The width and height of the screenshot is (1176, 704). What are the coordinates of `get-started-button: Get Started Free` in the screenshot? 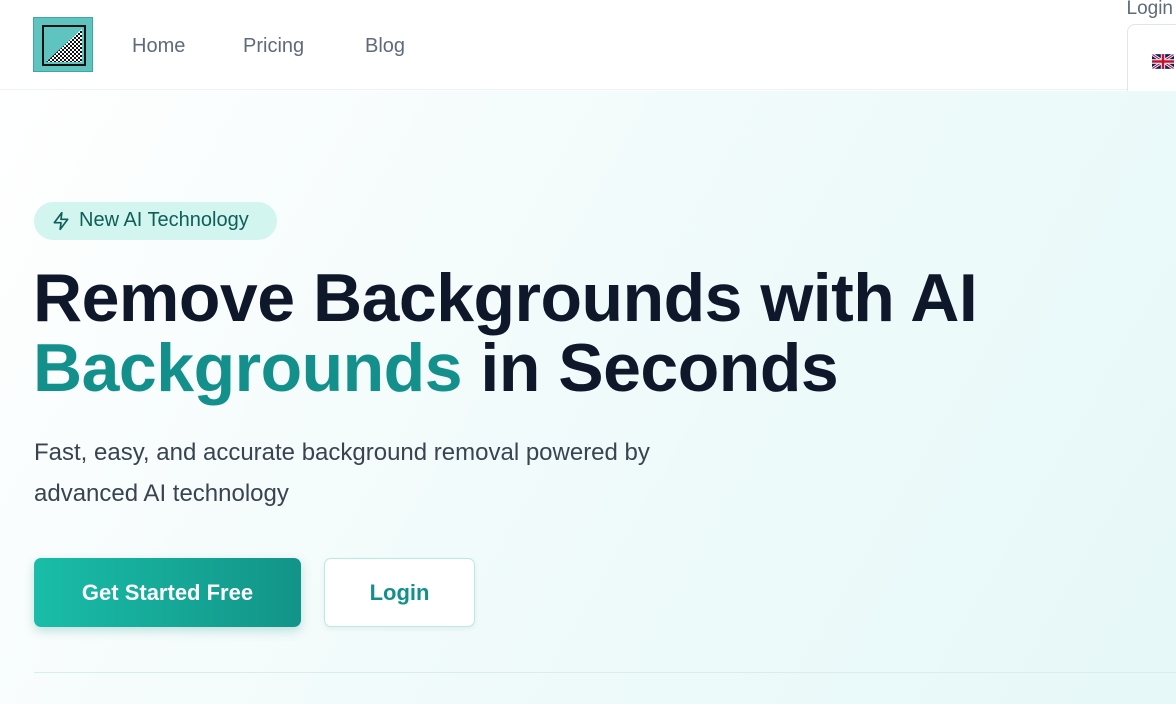 It's located at (167, 592).